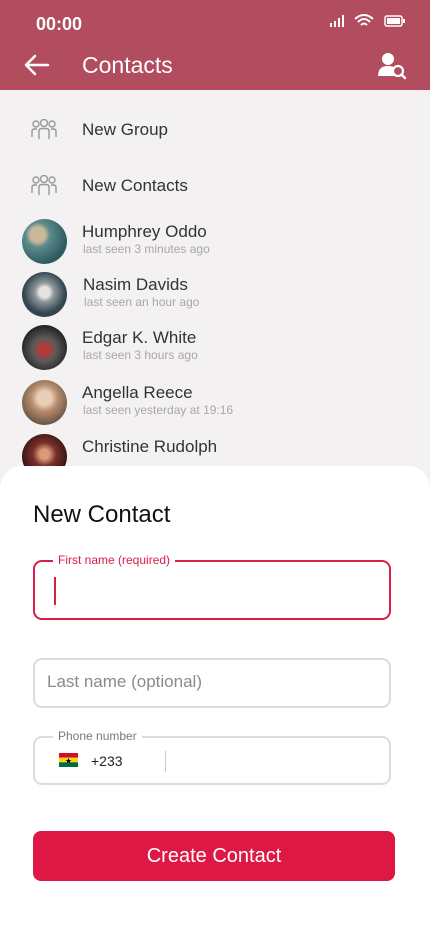  What do you see at coordinates (215, 130) in the screenshot?
I see `new-group-row: New Group` at bounding box center [215, 130].